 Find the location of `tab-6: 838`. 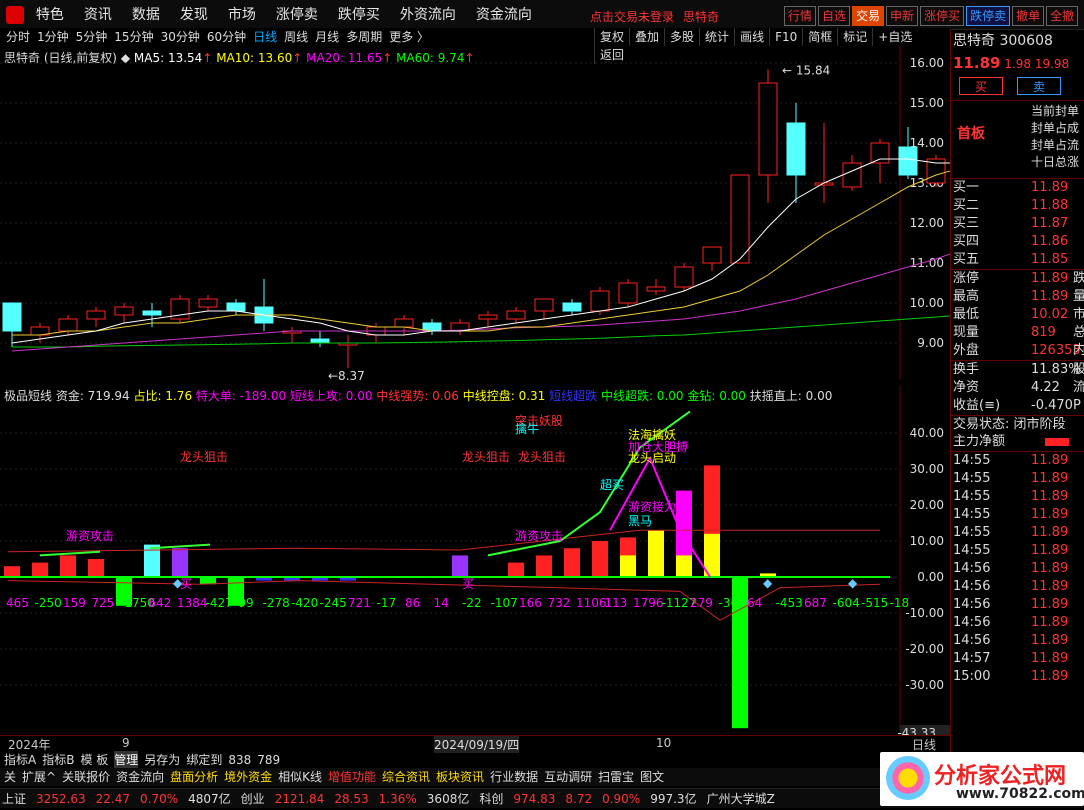

tab-6: 838 is located at coordinates (239, 760).